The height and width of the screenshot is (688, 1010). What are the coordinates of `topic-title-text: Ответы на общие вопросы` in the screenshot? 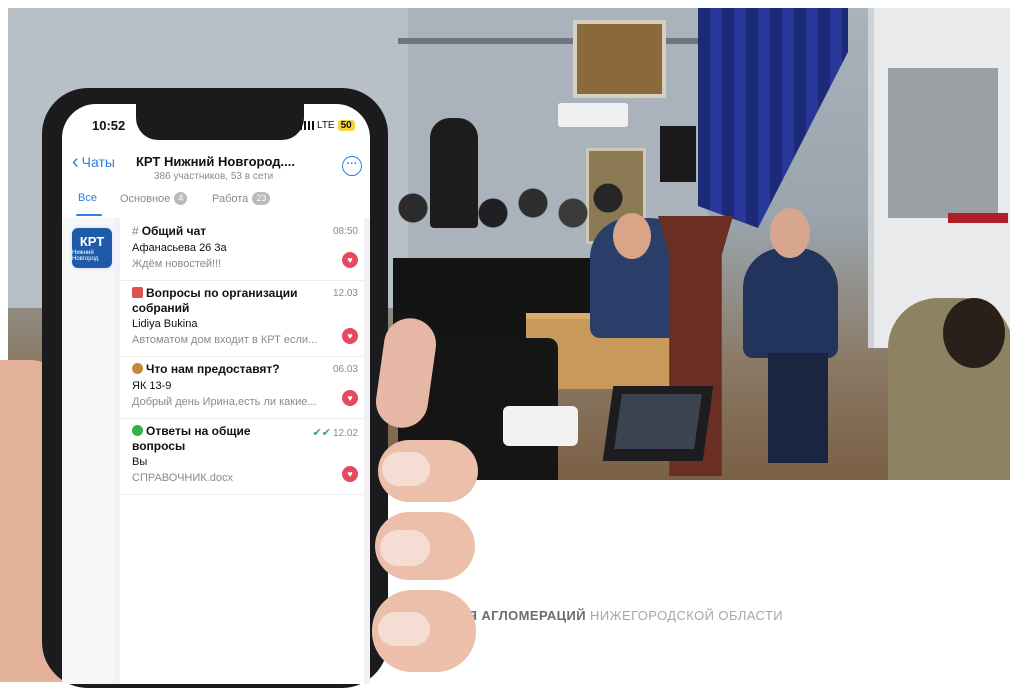 It's located at (191, 438).